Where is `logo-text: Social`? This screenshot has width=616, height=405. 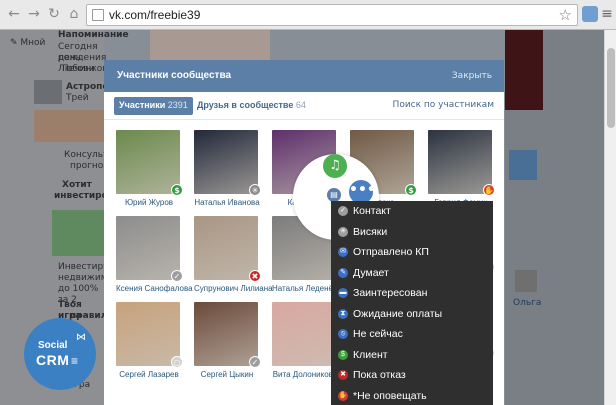
logo-text: Social is located at coordinates (53, 345).